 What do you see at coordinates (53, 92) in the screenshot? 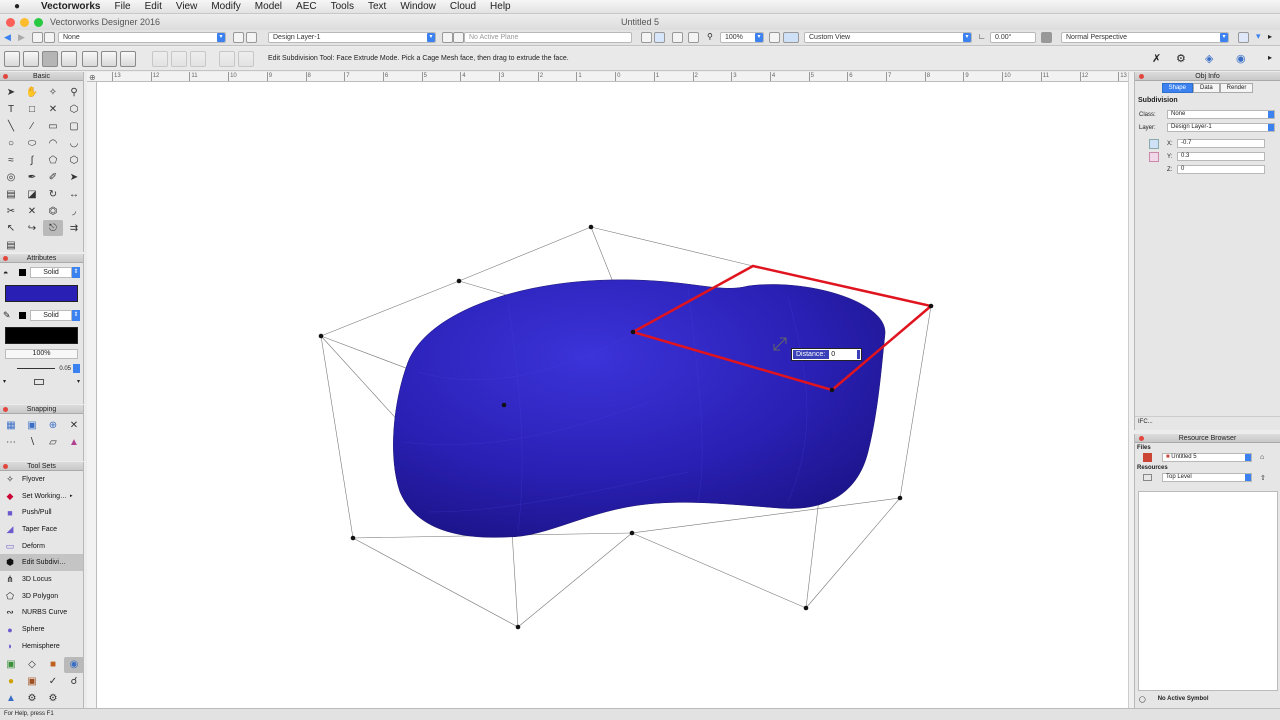
I see `flyover-tool-icon: ✧` at bounding box center [53, 92].